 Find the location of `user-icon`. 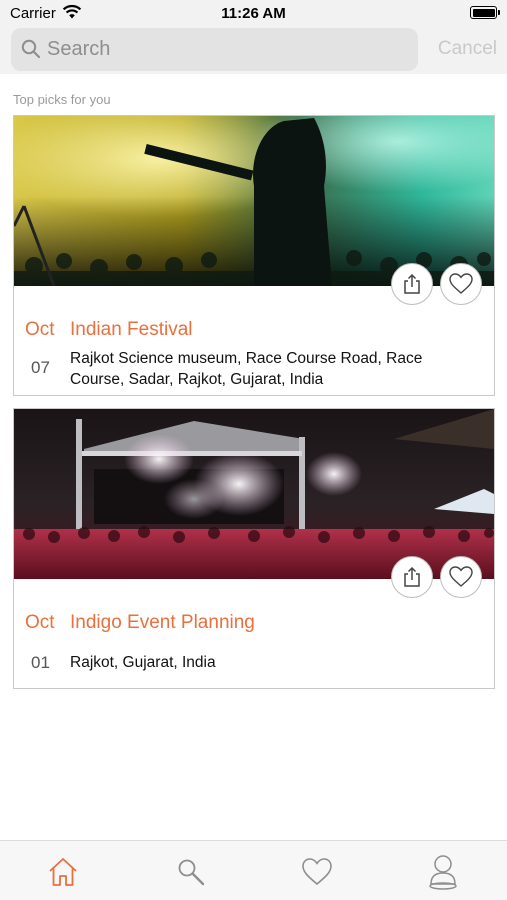

user-icon is located at coordinates (443, 872).